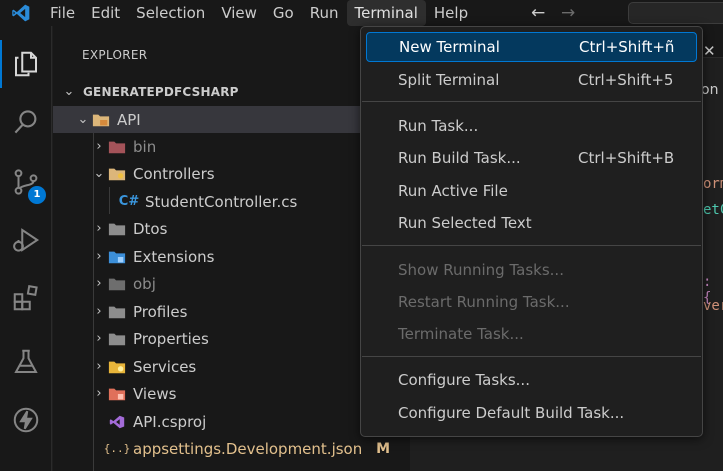 This screenshot has height=471, width=723. I want to click on menu-run-selected-text: Run Selected Text, so click(531, 223).